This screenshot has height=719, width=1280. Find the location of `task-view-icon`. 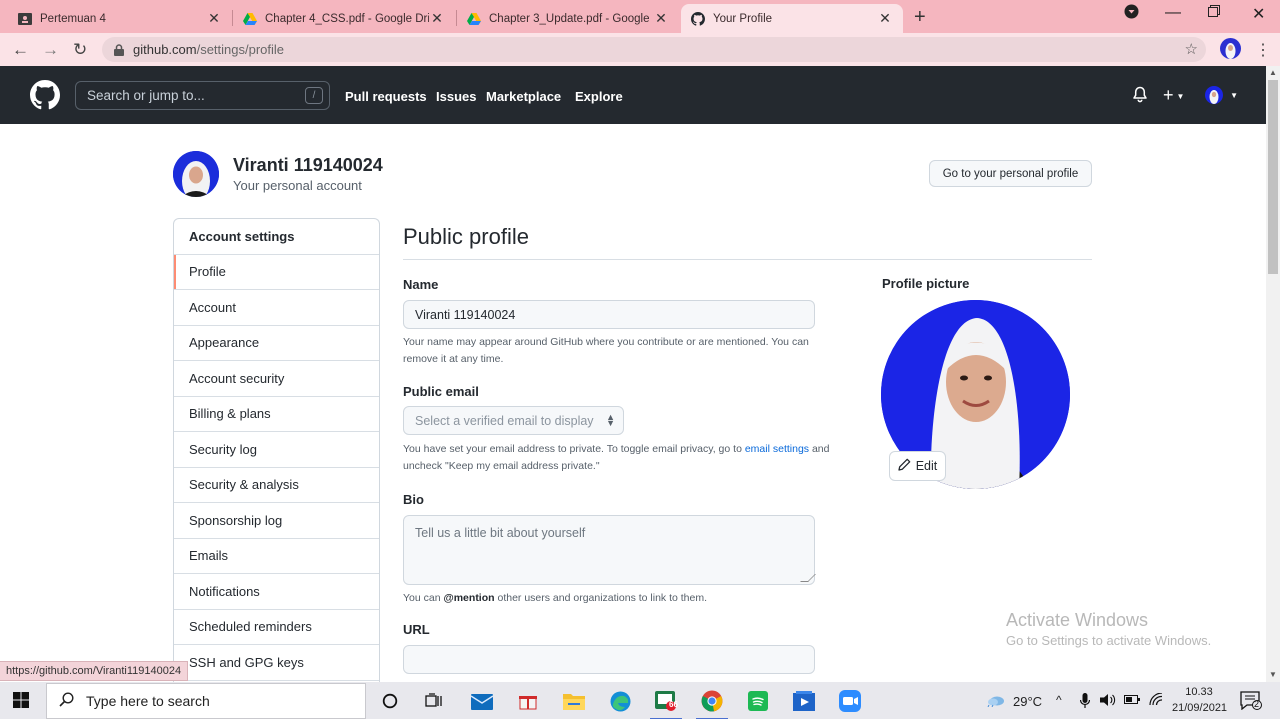

task-view-icon is located at coordinates (434, 701).